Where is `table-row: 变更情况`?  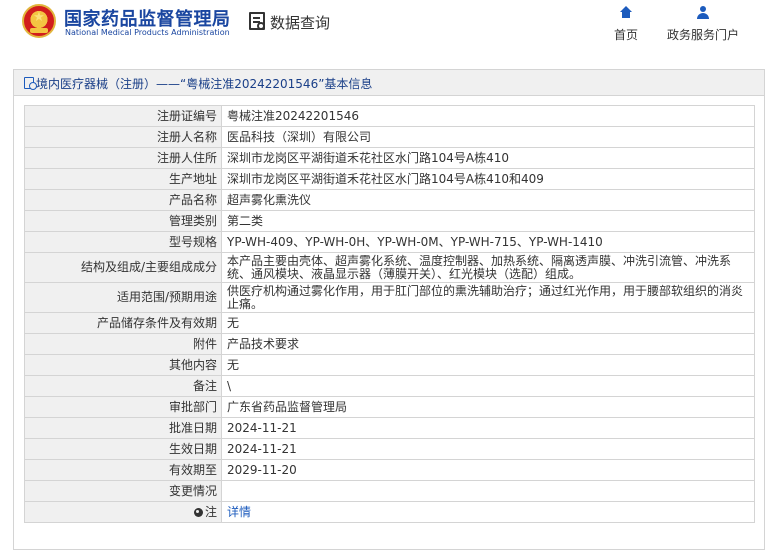 table-row: 变更情况 is located at coordinates (389, 491).